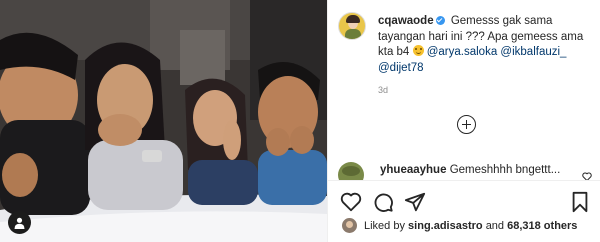 Image resolution: width=600 pixels, height=242 pixels. I want to click on like-button, so click(351, 202).